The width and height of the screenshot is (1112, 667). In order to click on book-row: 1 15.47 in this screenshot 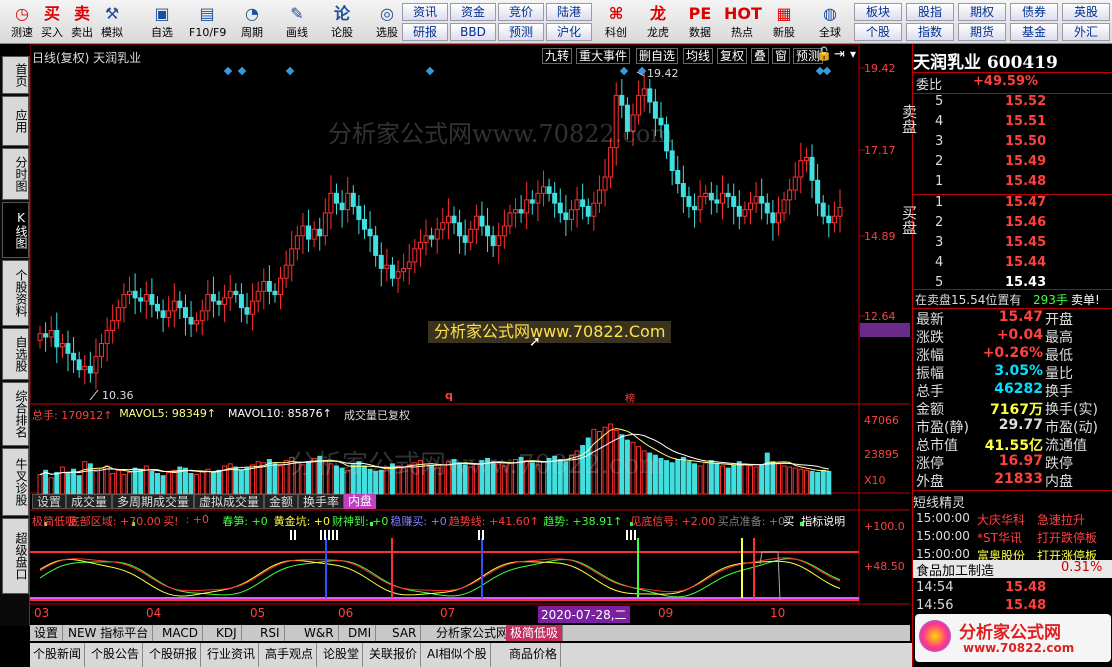, I will do `click(1012, 205)`.